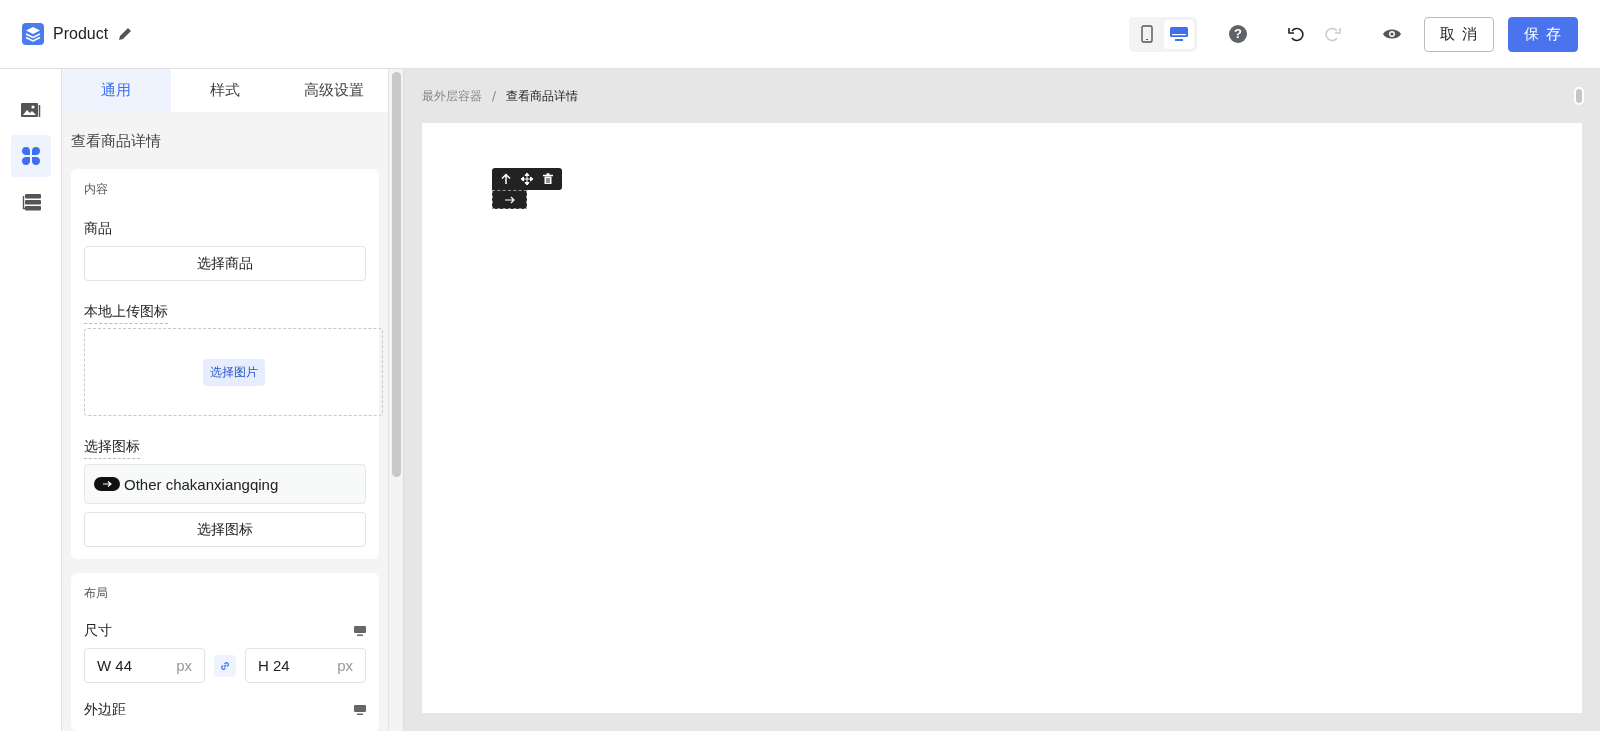 The height and width of the screenshot is (731, 1600). Describe the element at coordinates (144, 665) in the screenshot. I see `width-field: W 44 px` at that location.